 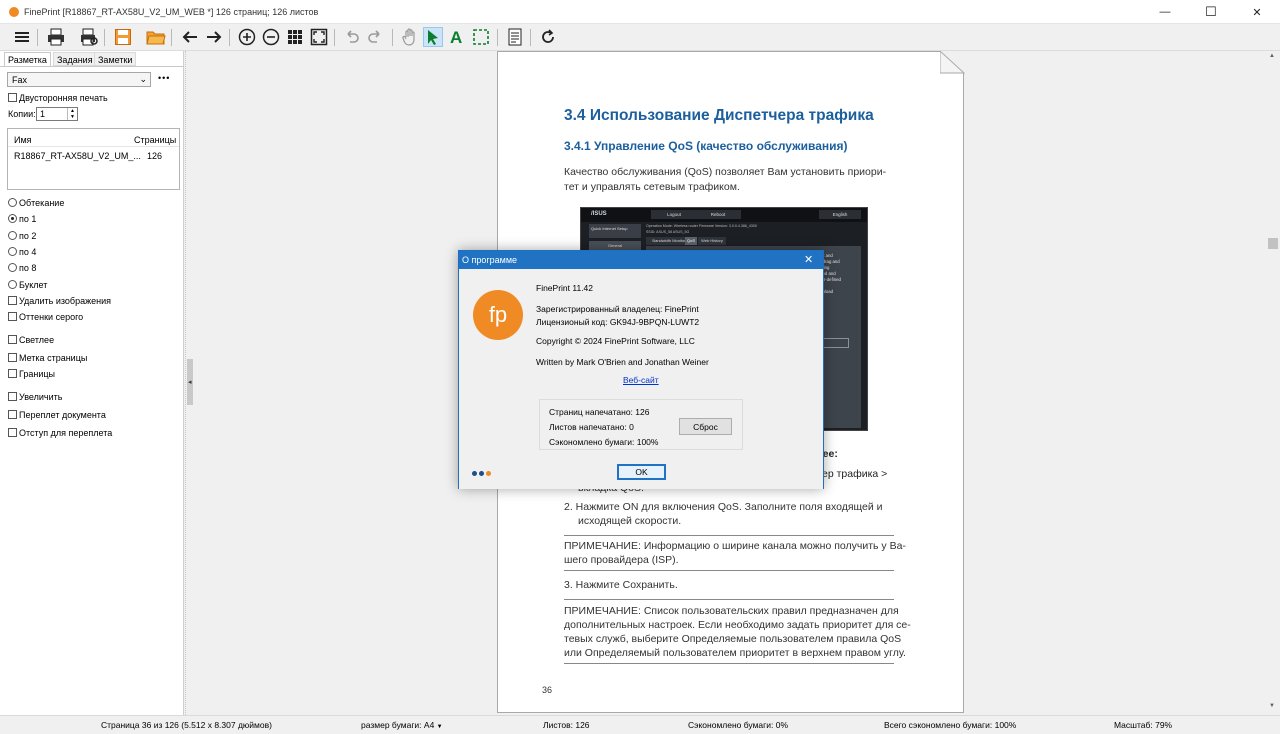 I want to click on zoom-in-icon, so click(x=247, y=37).